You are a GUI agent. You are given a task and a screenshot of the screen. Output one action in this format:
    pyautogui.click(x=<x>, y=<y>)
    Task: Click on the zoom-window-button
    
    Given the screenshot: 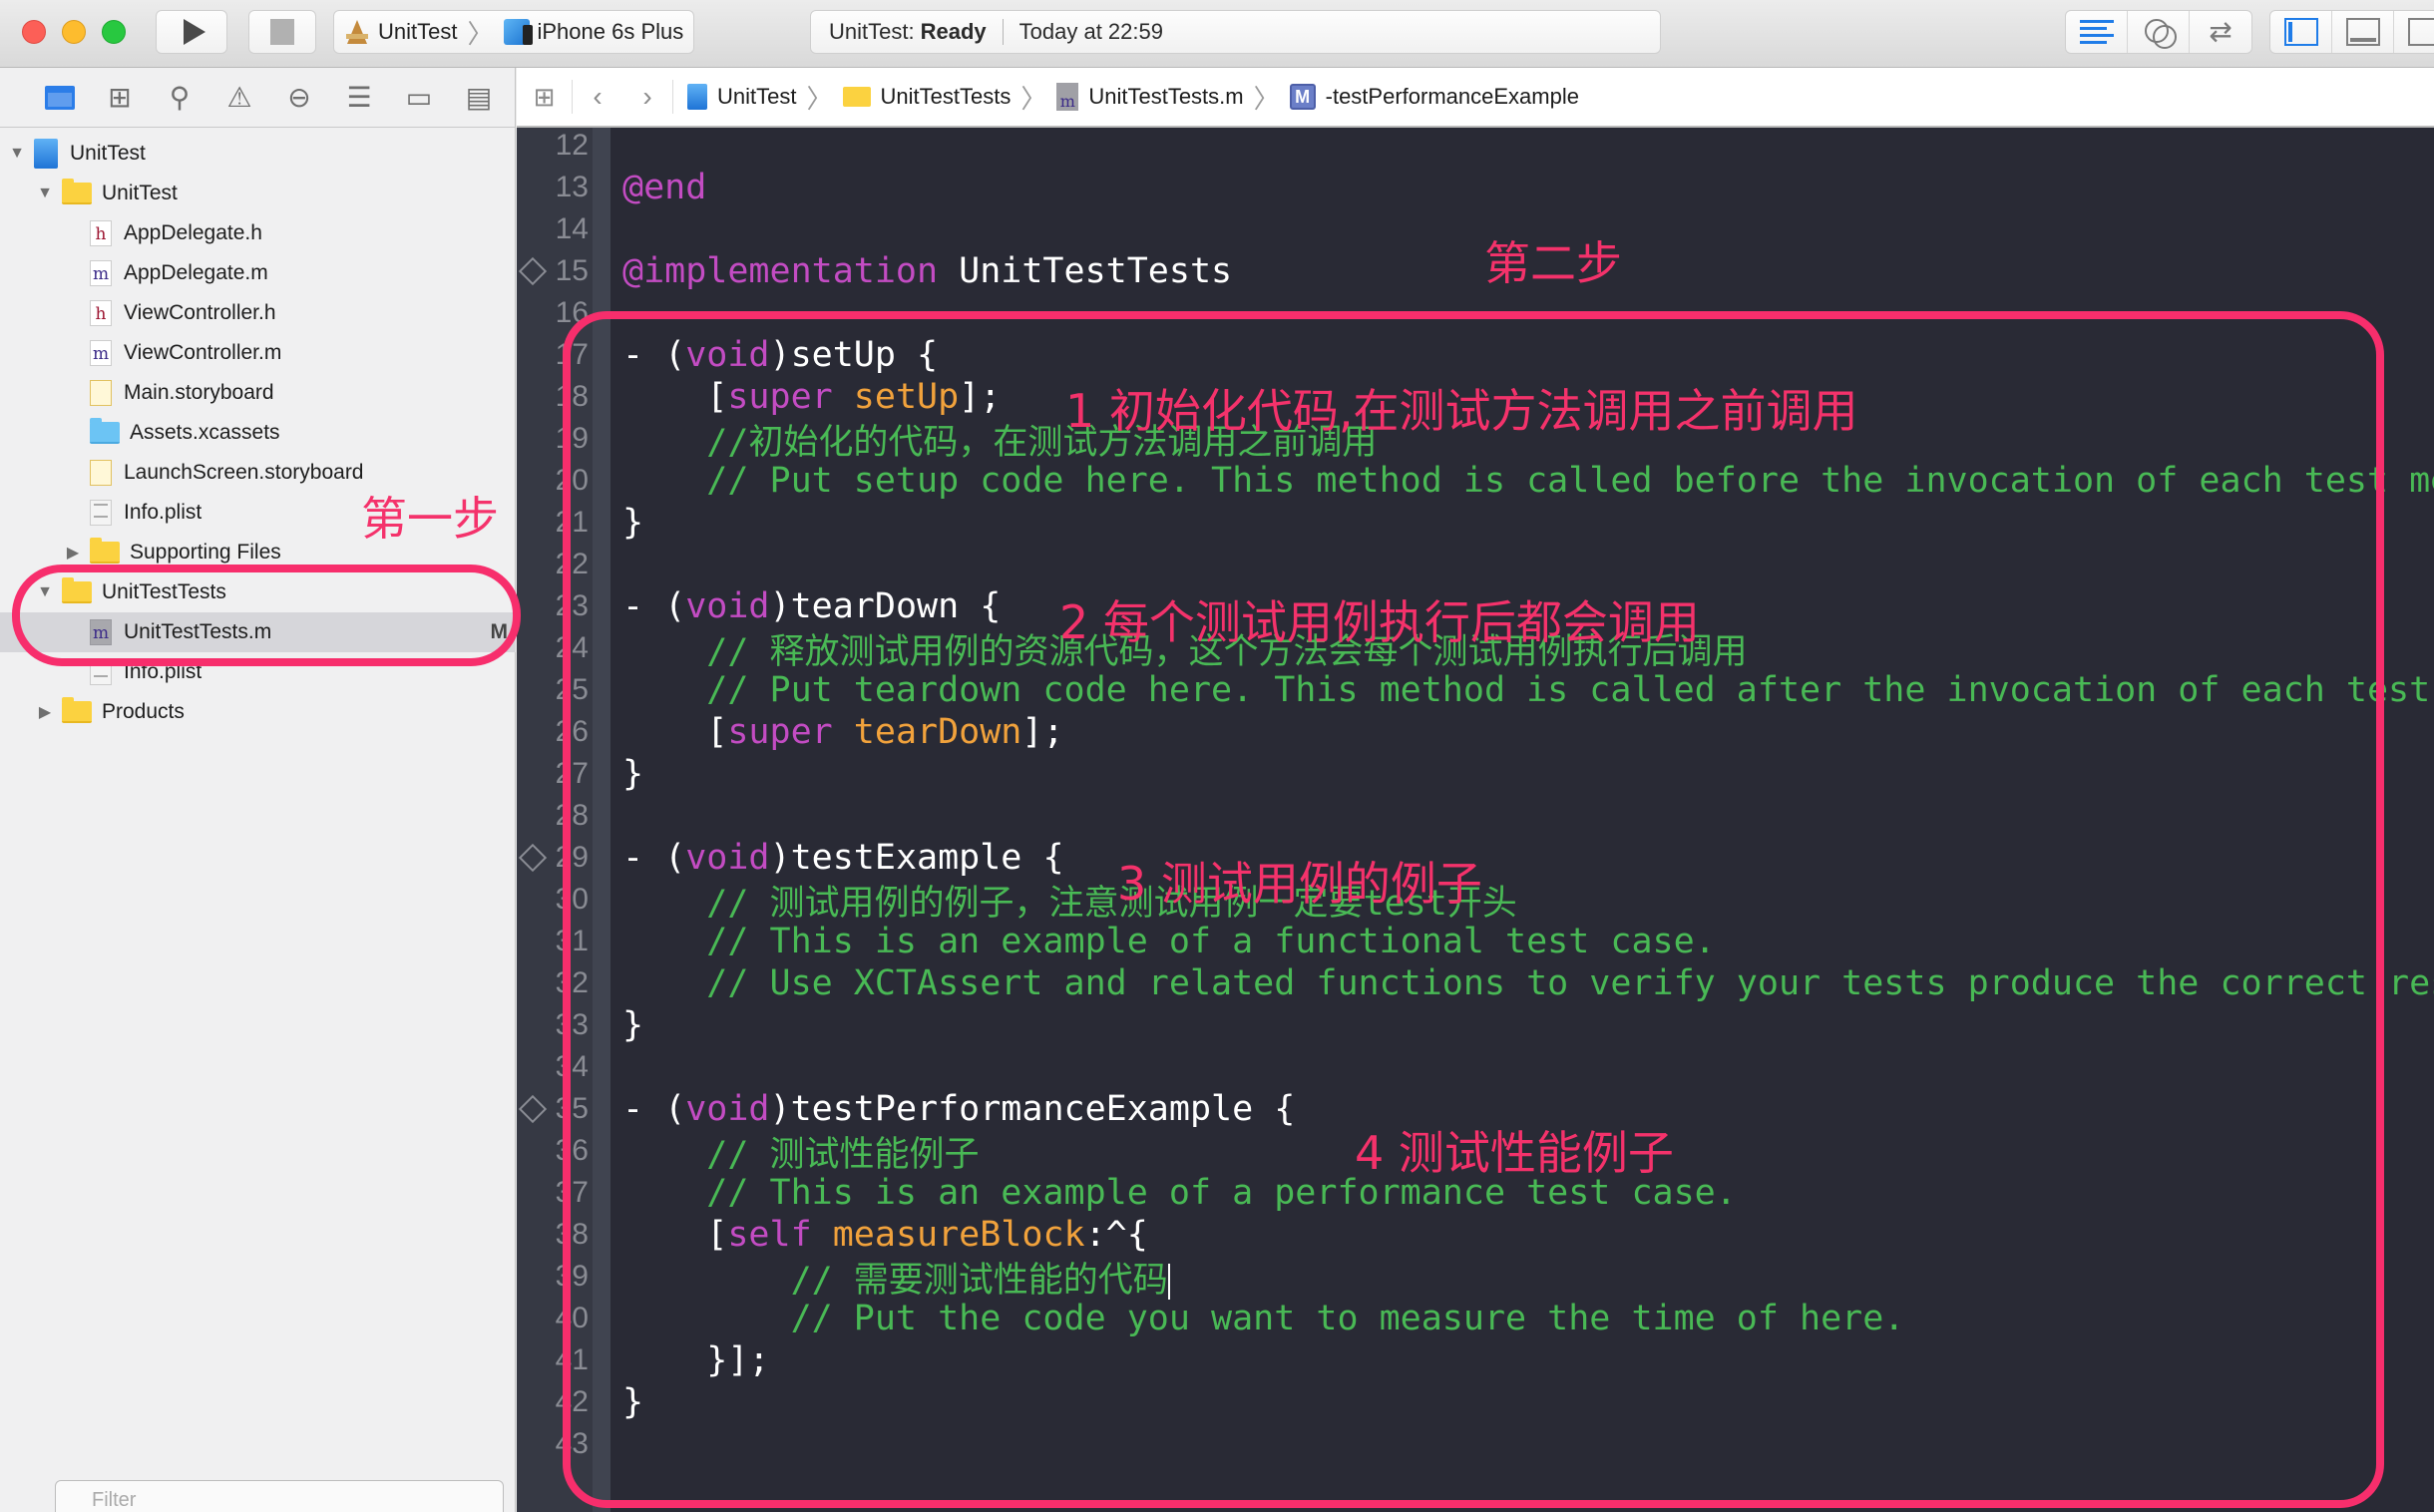 What is the action you would take?
    pyautogui.click(x=114, y=32)
    